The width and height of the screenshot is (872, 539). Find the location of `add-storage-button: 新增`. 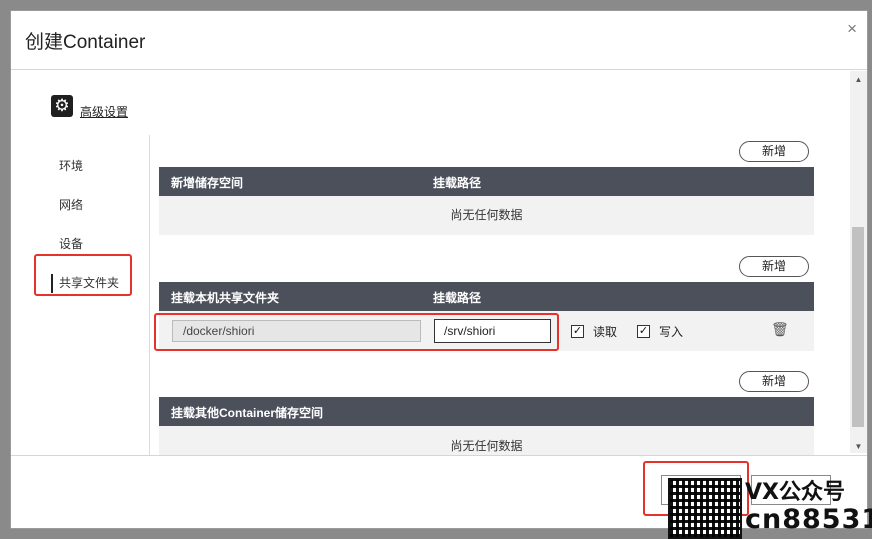

add-storage-button: 新增 is located at coordinates (774, 151).